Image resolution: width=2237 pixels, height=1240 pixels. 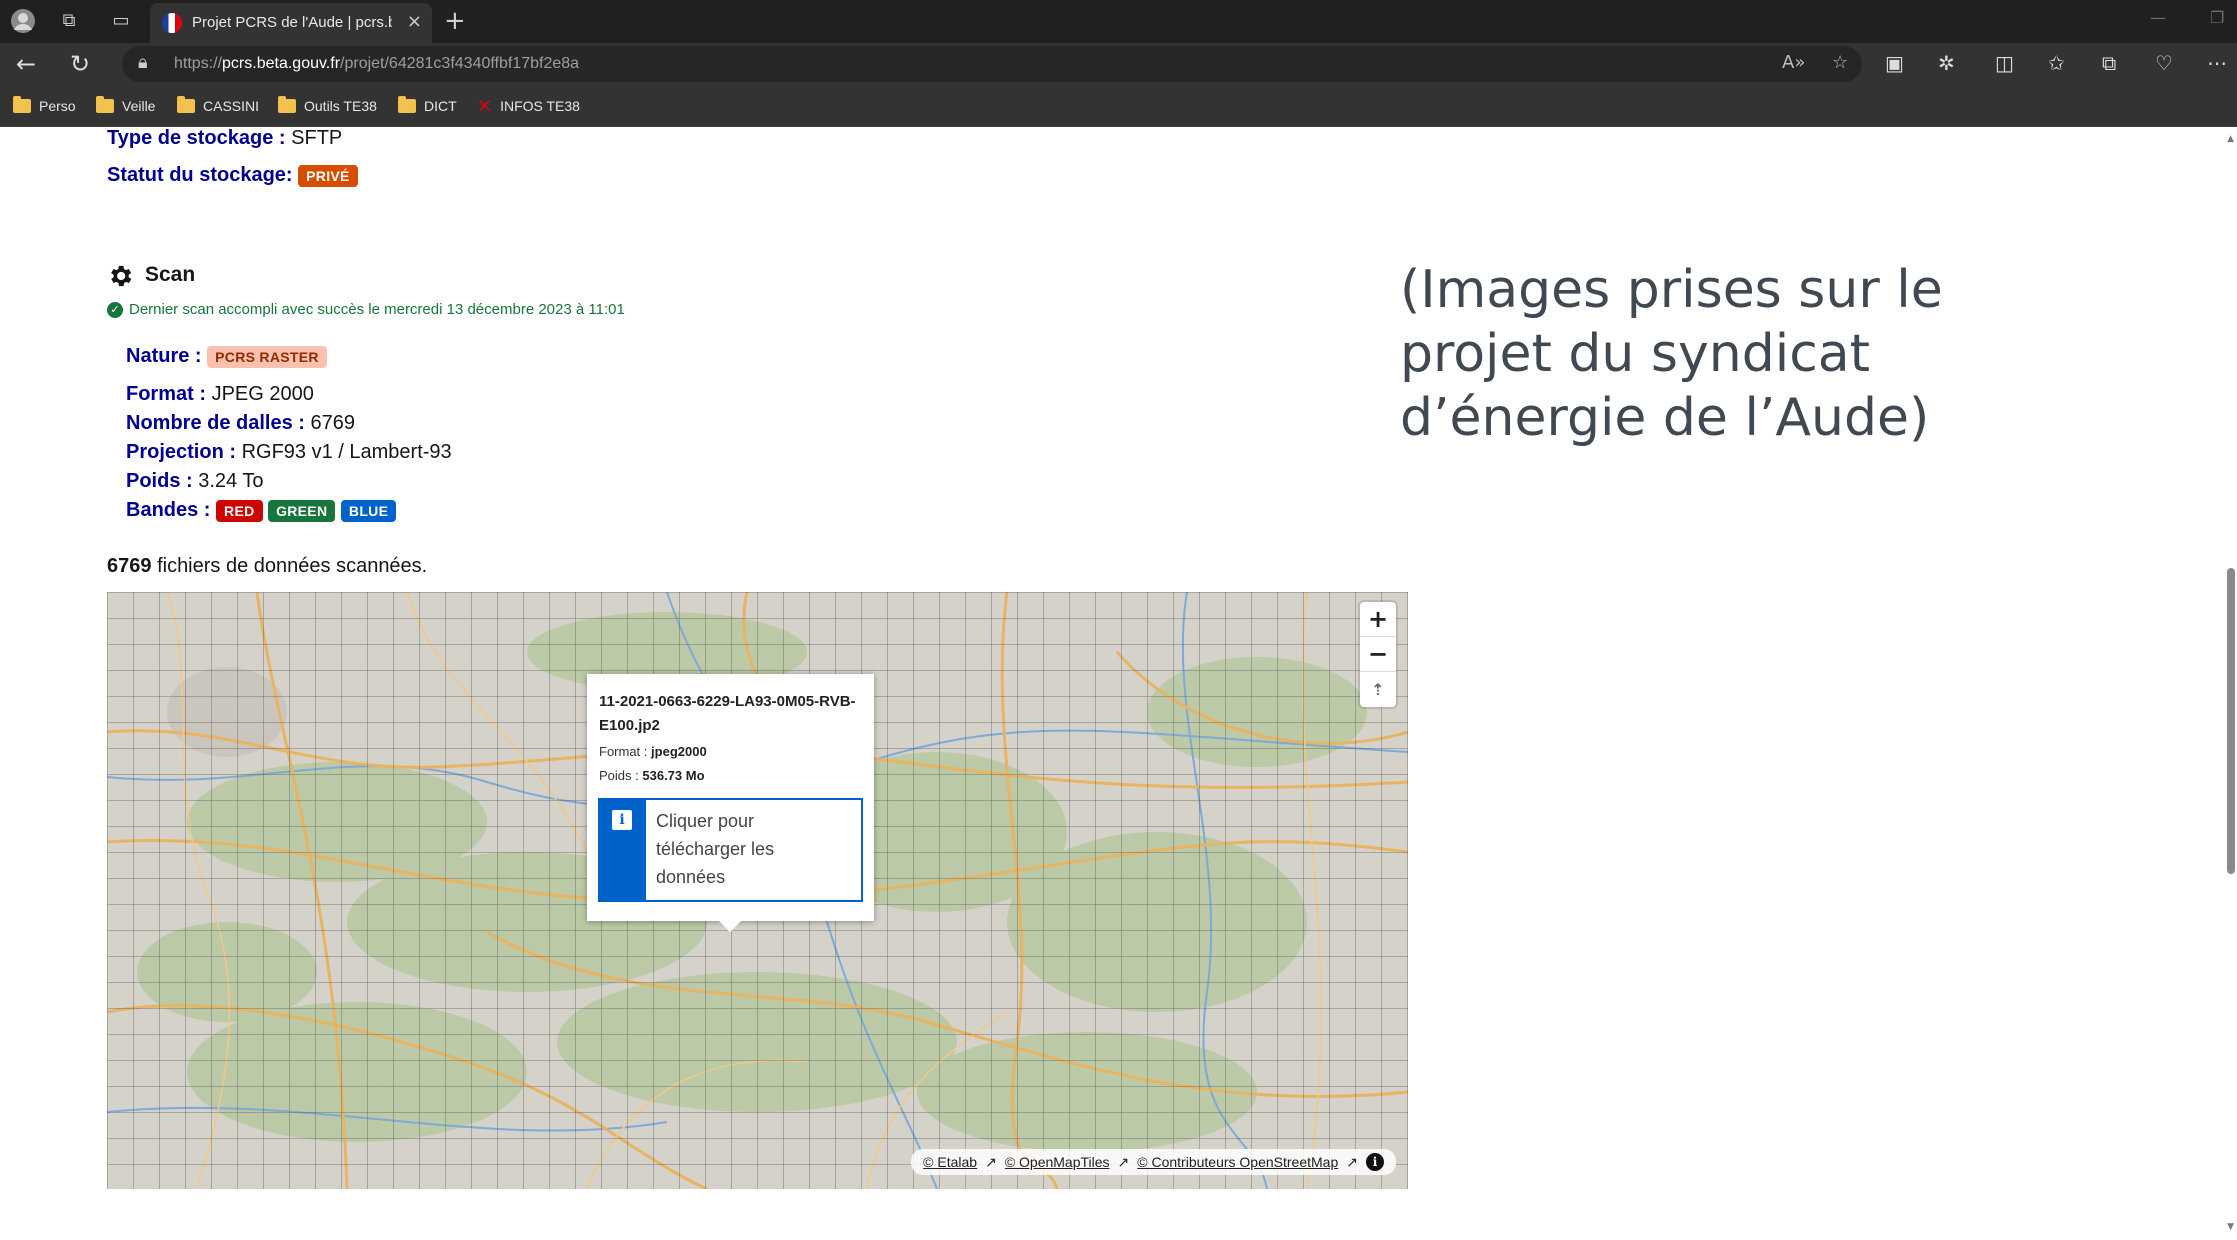 What do you see at coordinates (751, 849) in the screenshot?
I see `download-text: Cliquer pour télécharger les données` at bounding box center [751, 849].